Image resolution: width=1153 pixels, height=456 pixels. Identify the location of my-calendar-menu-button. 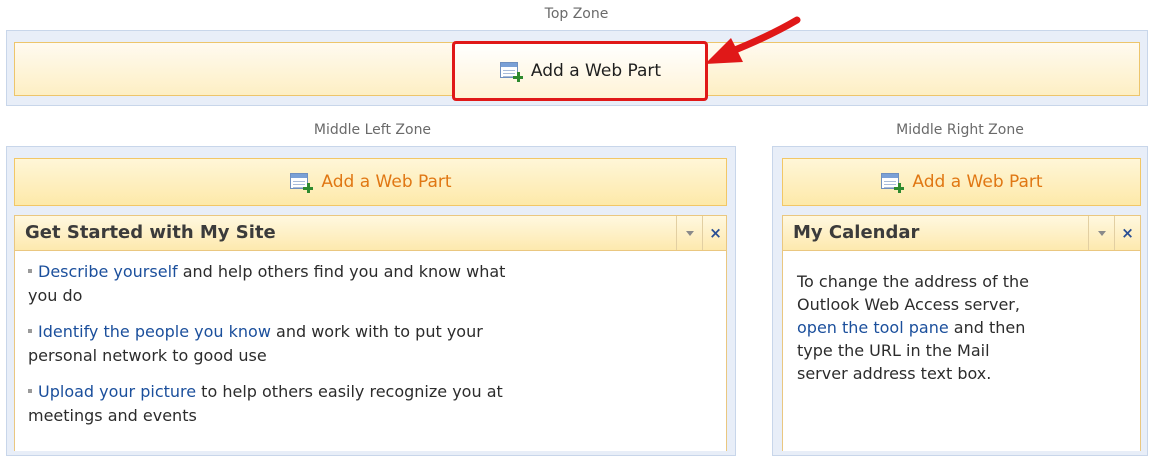
(1101, 233).